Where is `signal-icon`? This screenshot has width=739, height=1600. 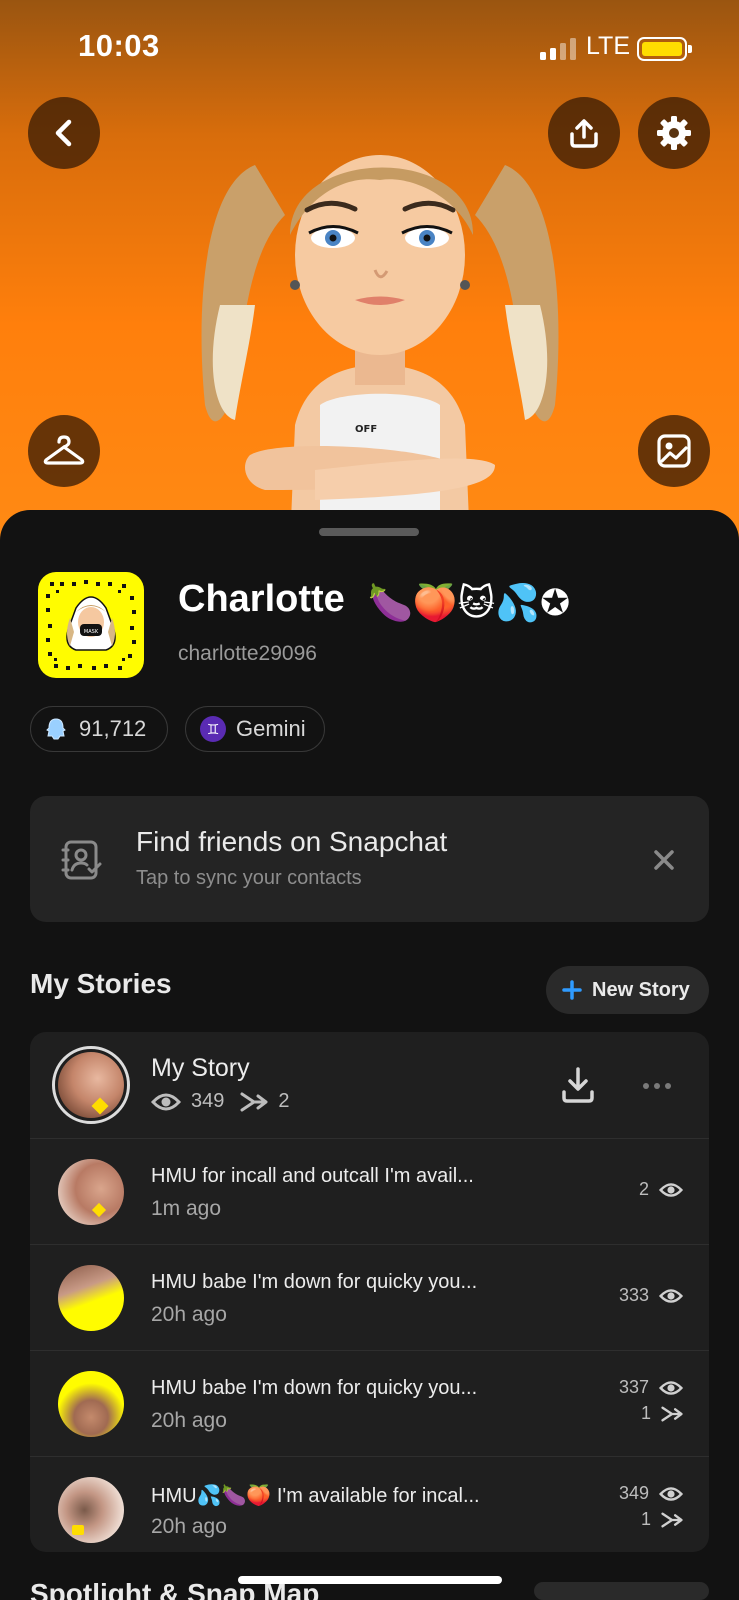 signal-icon is located at coordinates (559, 49).